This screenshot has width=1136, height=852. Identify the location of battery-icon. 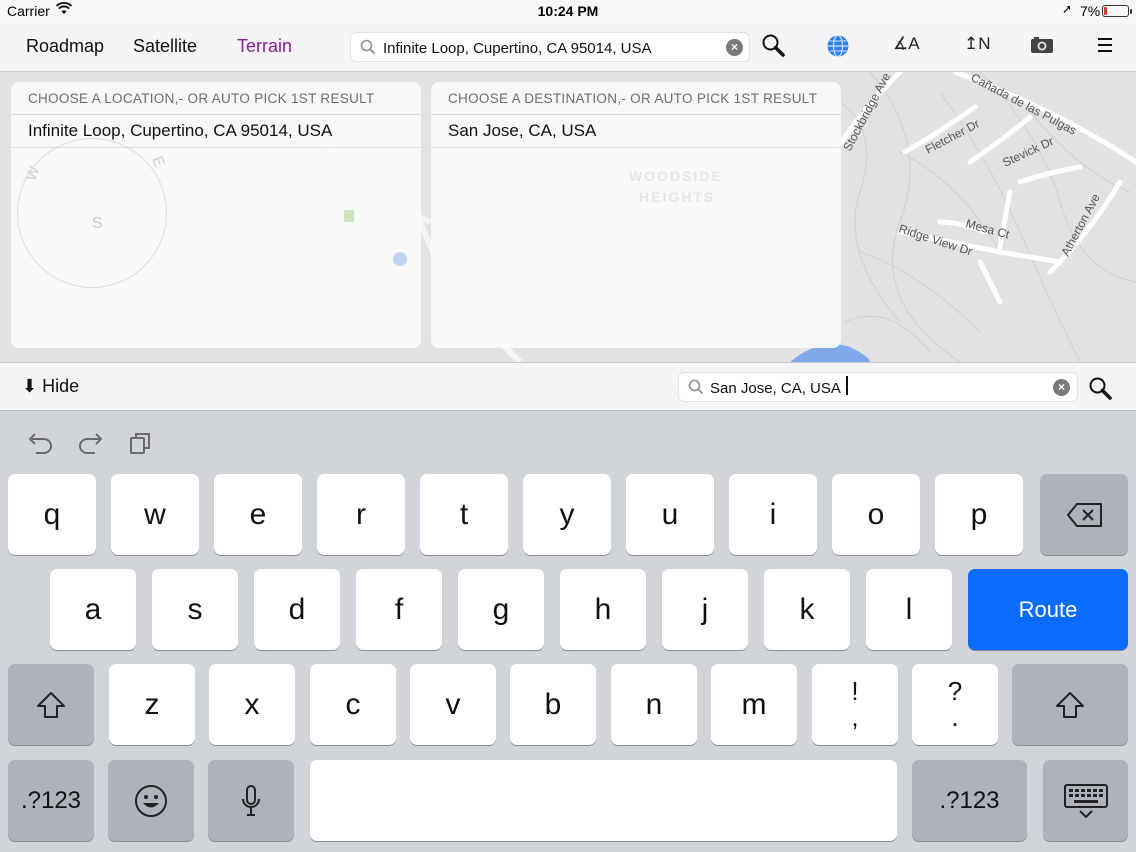
(1117, 11).